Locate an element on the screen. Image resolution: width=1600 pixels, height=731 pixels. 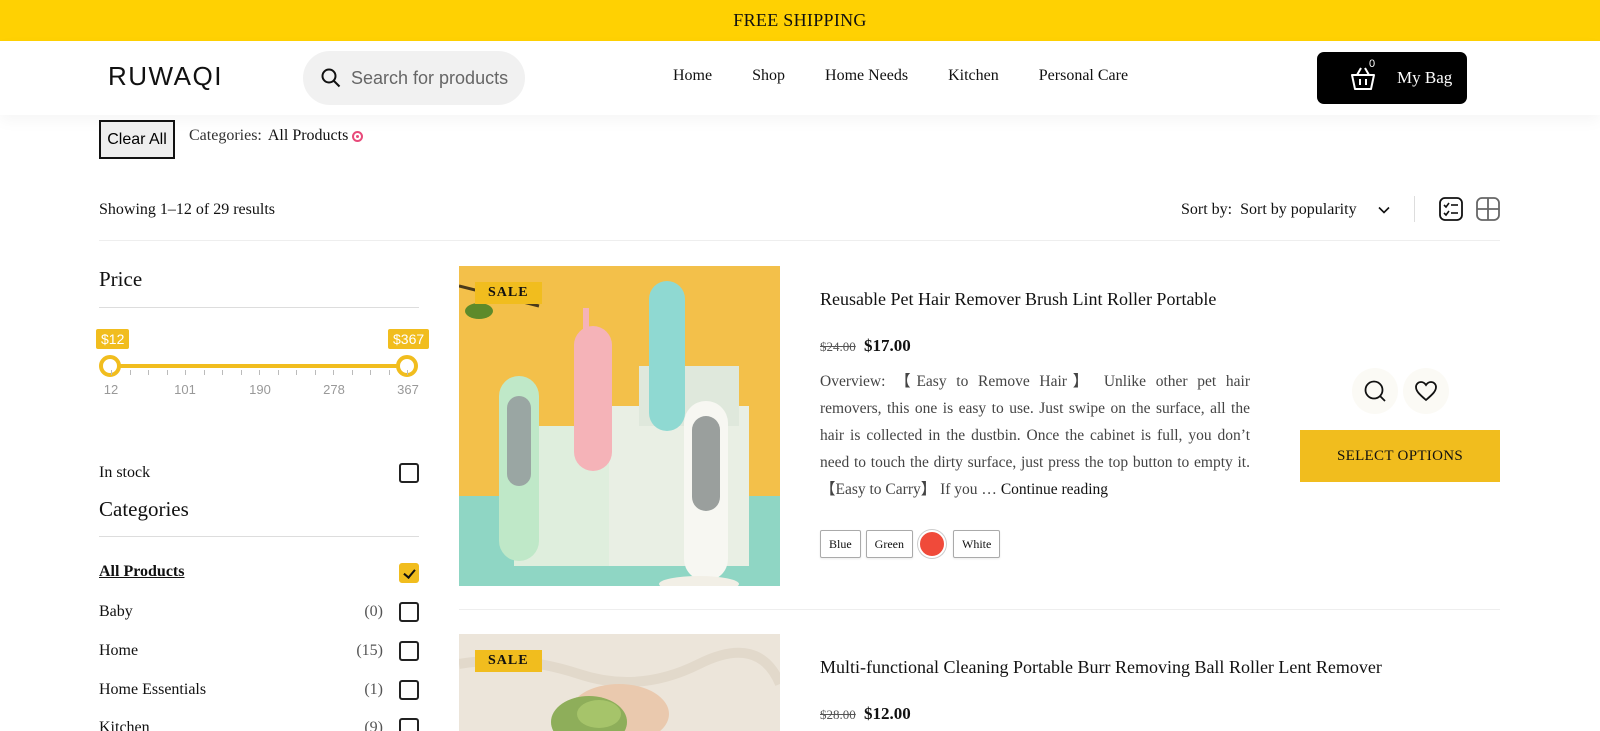
search-box is located at coordinates (414, 78).